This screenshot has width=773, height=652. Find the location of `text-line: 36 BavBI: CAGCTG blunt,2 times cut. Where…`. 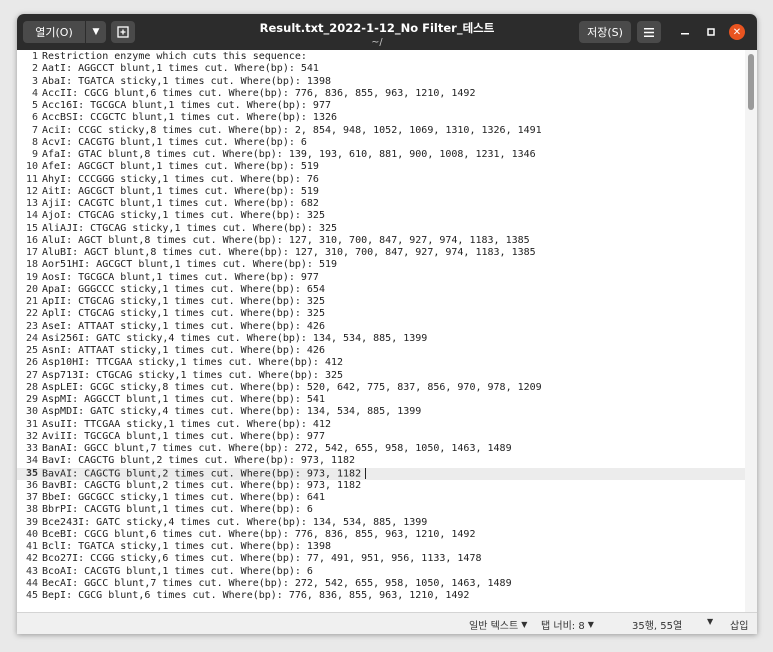

text-line: 36 BavBI: CAGCTG blunt,2 times cut. Where… is located at coordinates (381, 486).